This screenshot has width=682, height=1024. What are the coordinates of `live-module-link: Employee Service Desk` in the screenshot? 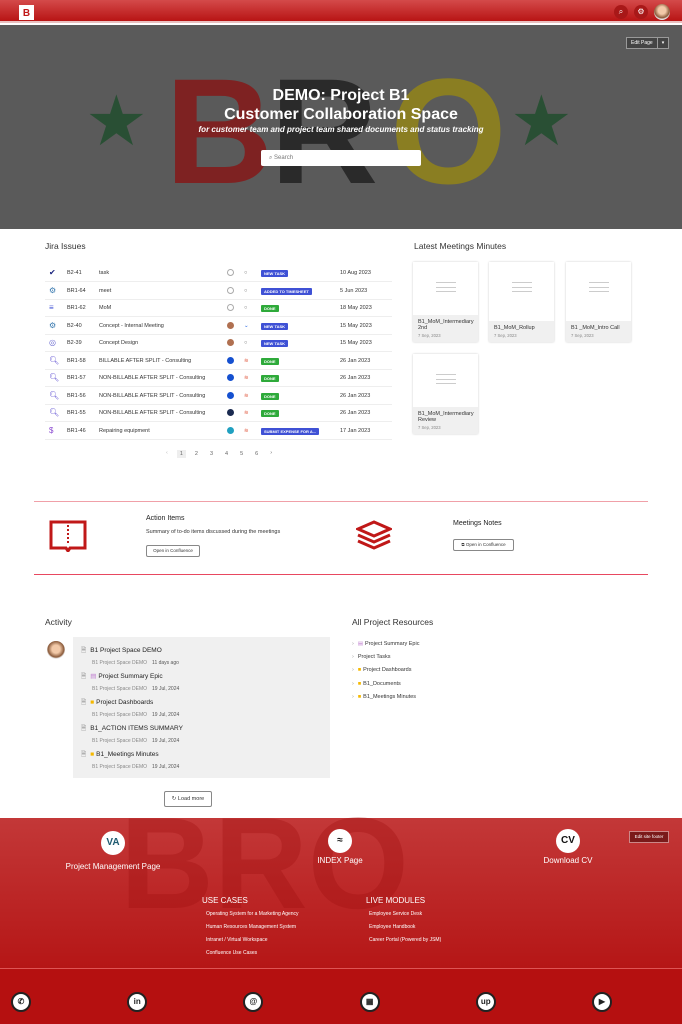 It's located at (395, 914).